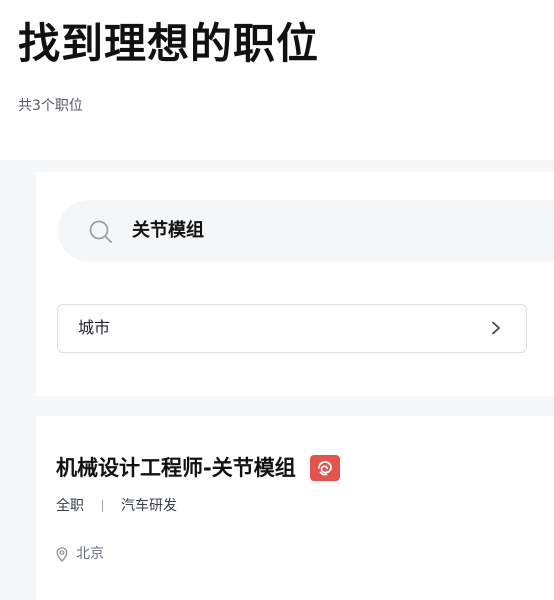  Describe the element at coordinates (62, 554) in the screenshot. I see `location-pin-icon` at that location.